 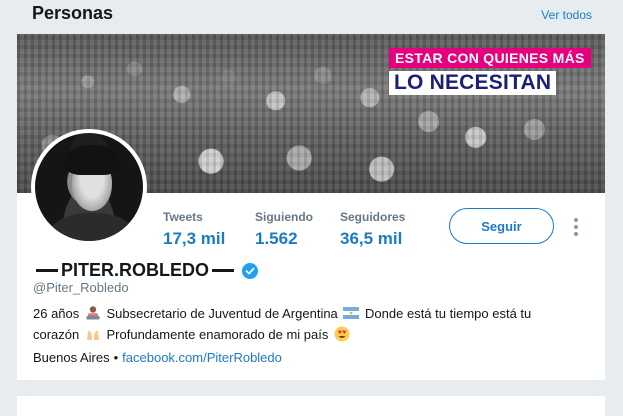 I want to click on stat-tweets-label: Tweets, so click(x=183, y=217).